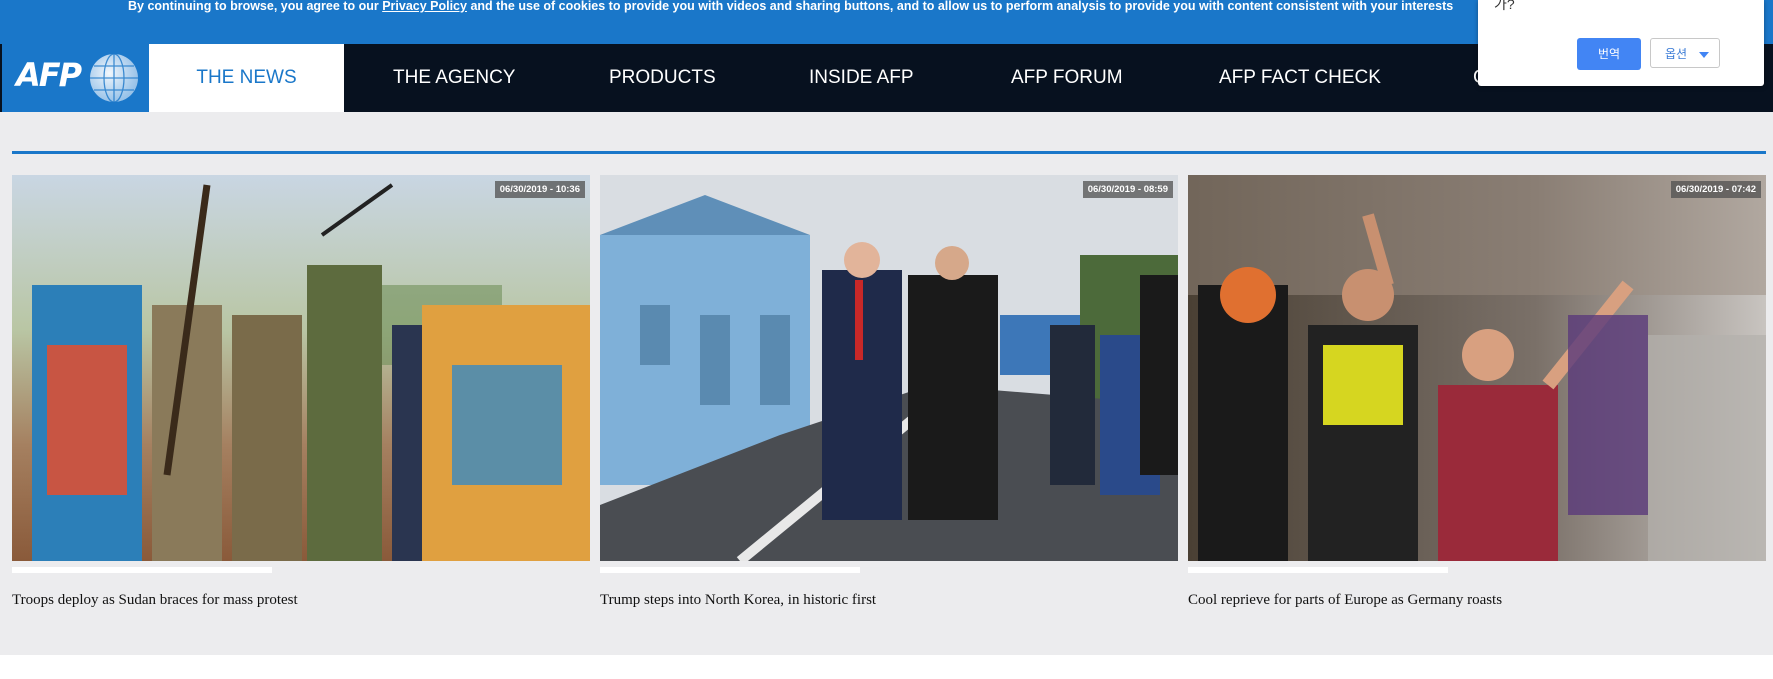  I want to click on translate-popup: 가? 번역 옵션, so click(1621, 43).